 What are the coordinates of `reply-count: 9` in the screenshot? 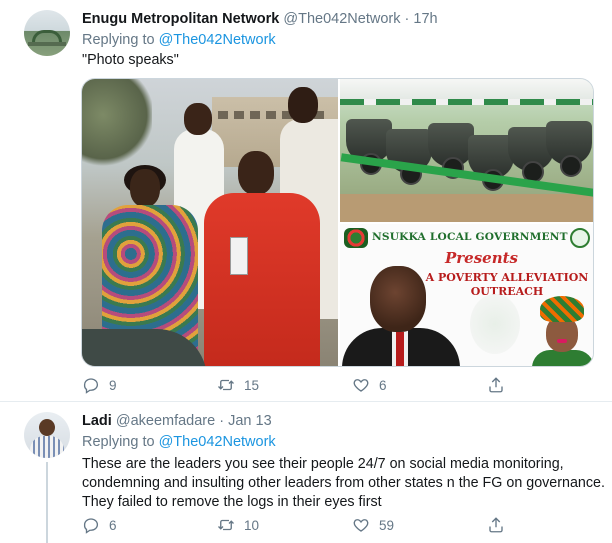 It's located at (113, 385).